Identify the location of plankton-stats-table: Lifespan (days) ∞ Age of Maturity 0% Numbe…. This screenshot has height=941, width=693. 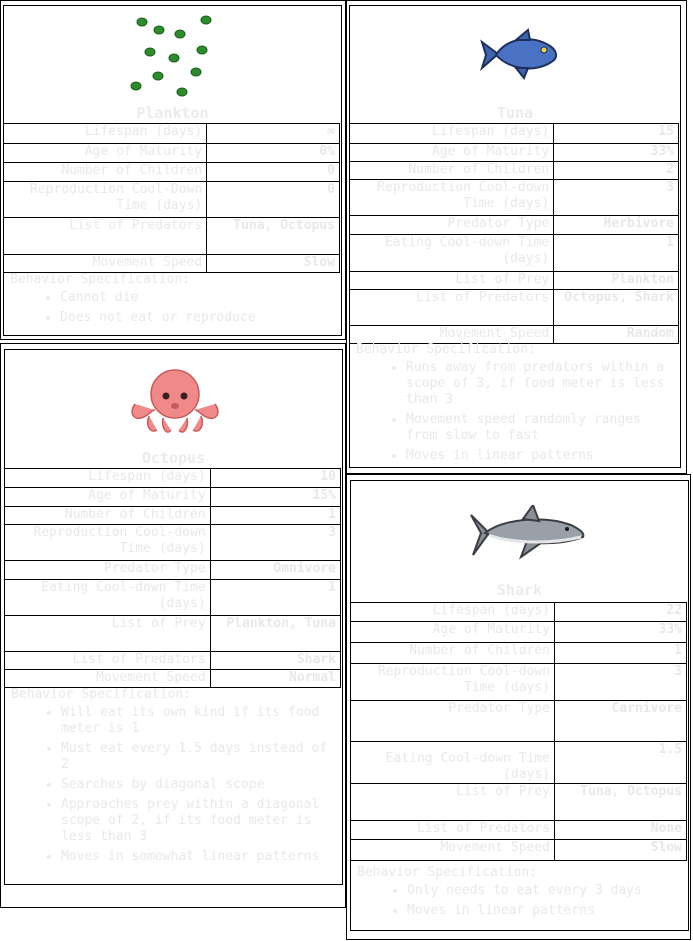
(171, 198).